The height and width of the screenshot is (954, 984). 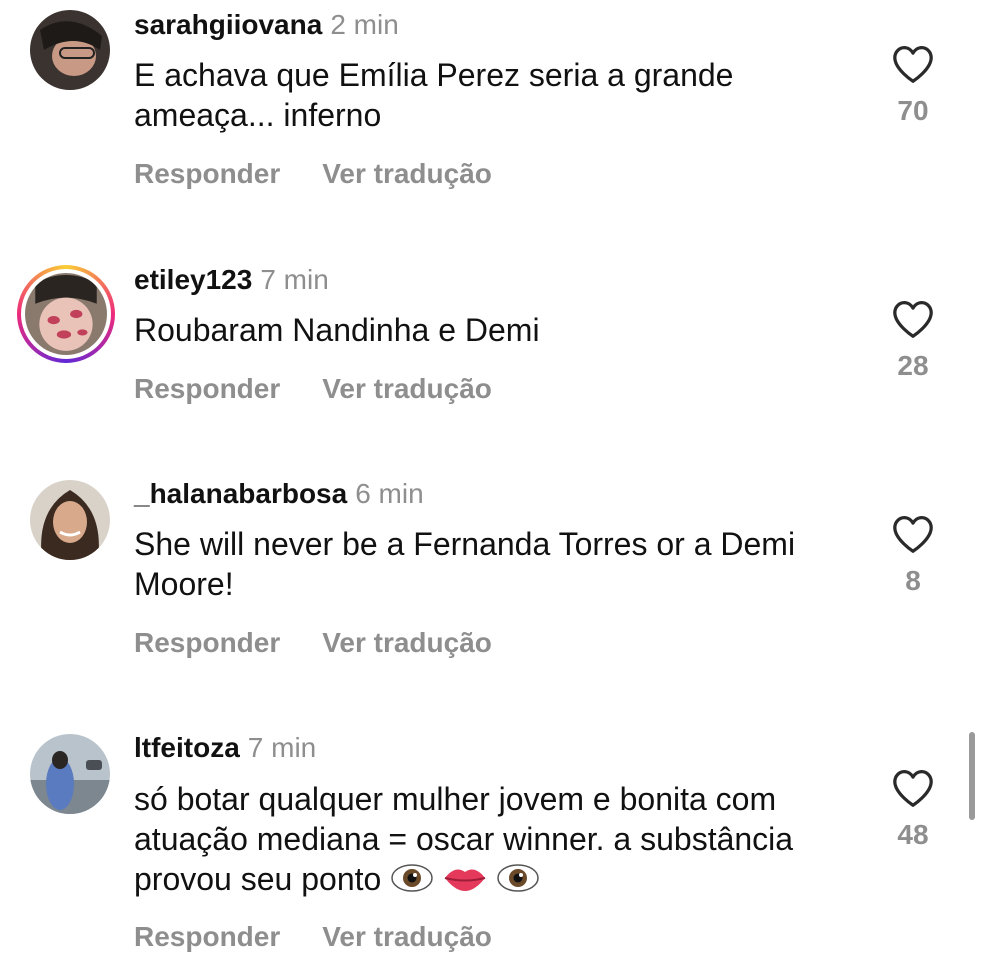 I want to click on username: ltfeitoza, so click(x=187, y=747).